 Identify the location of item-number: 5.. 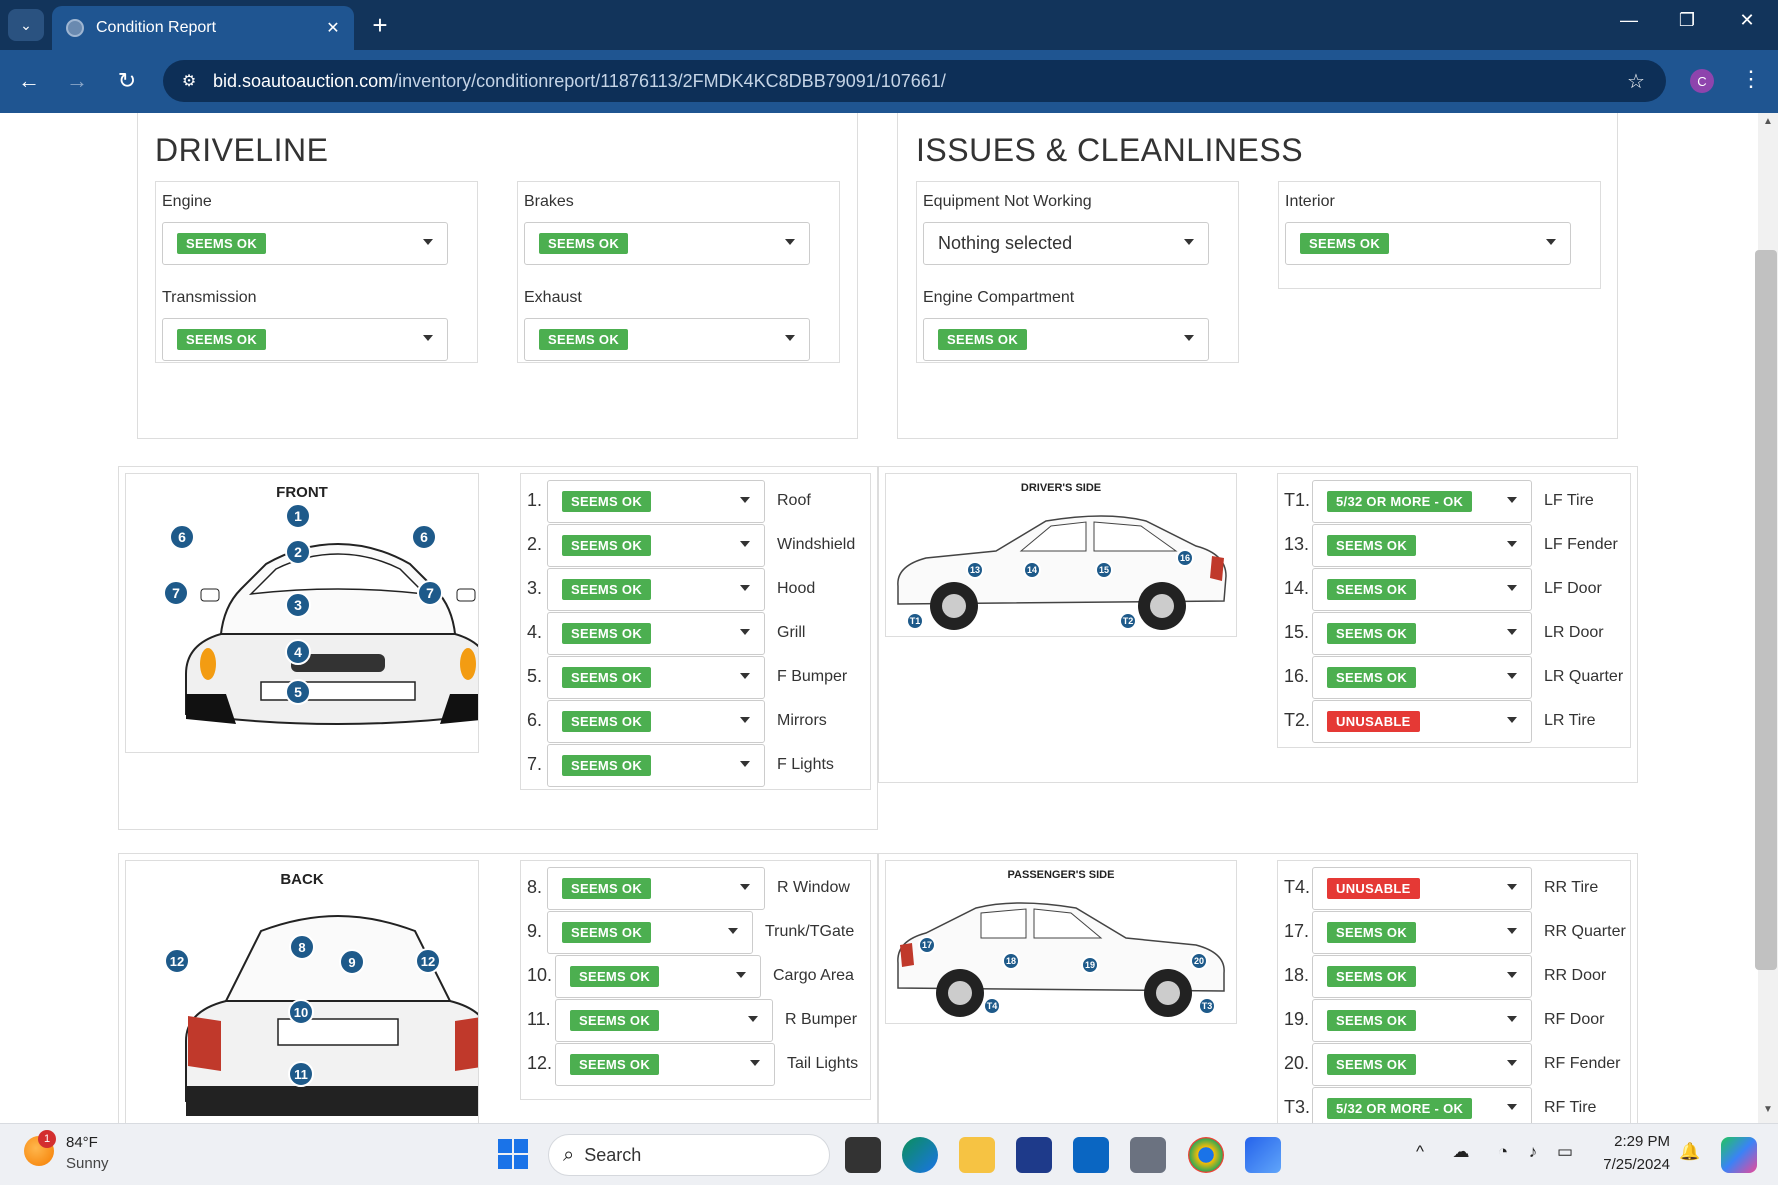
(535, 676).